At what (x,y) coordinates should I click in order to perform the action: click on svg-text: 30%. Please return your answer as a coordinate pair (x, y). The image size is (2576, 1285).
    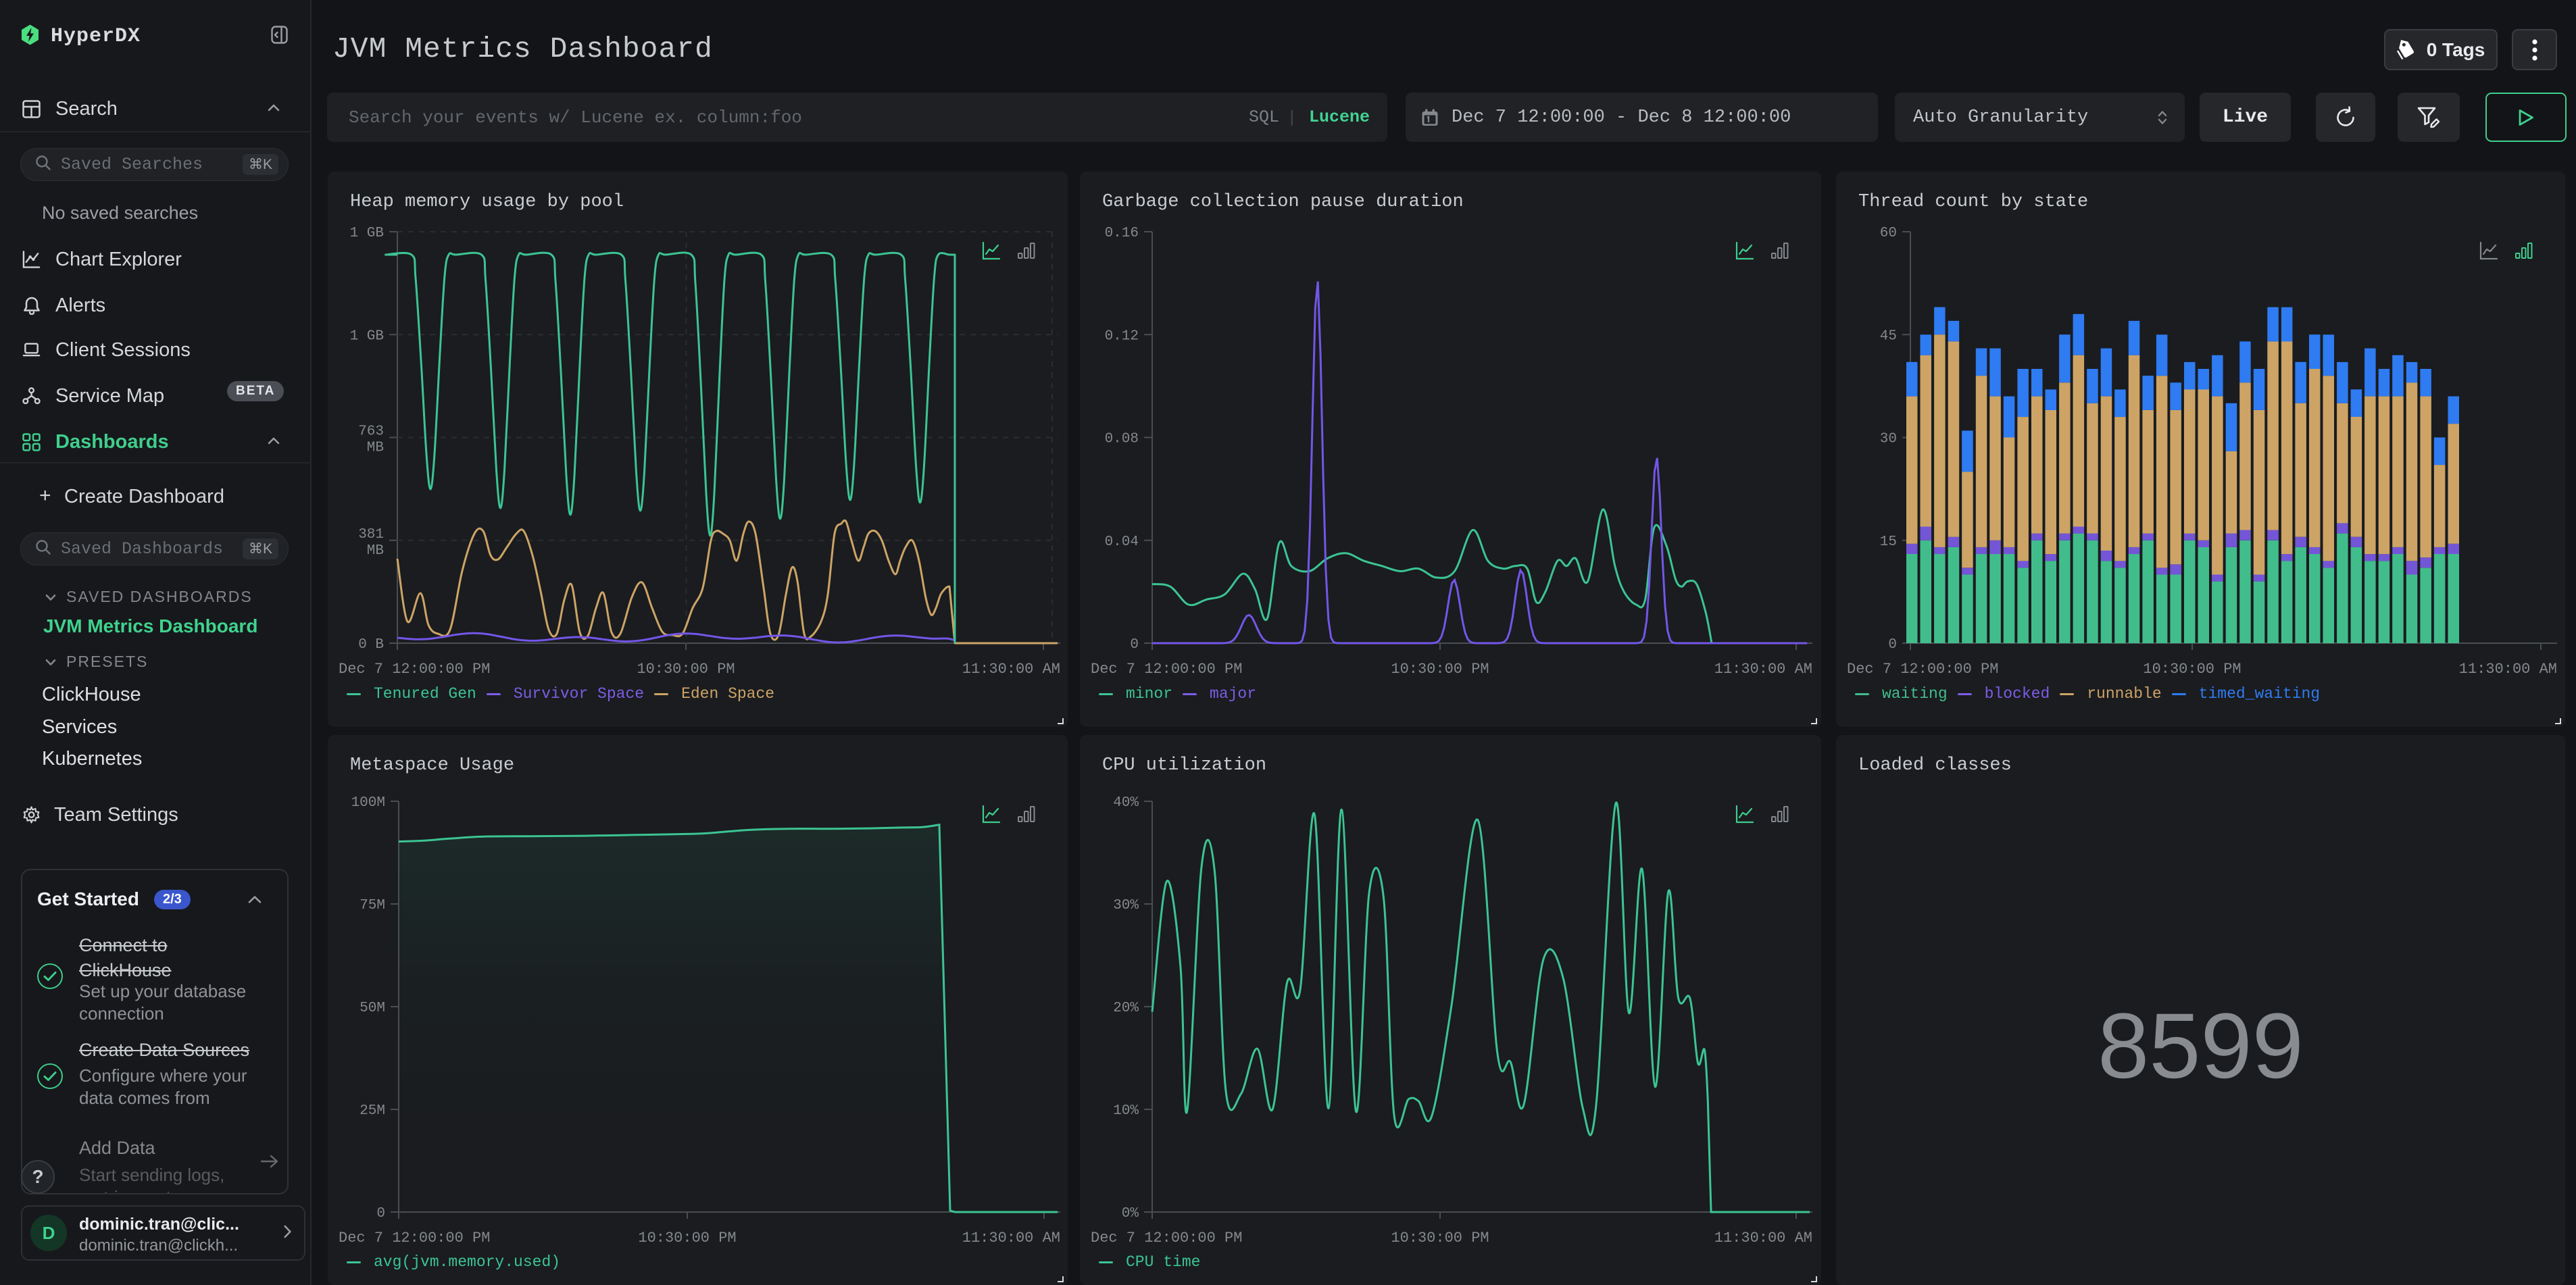
    Looking at the image, I should click on (1126, 906).